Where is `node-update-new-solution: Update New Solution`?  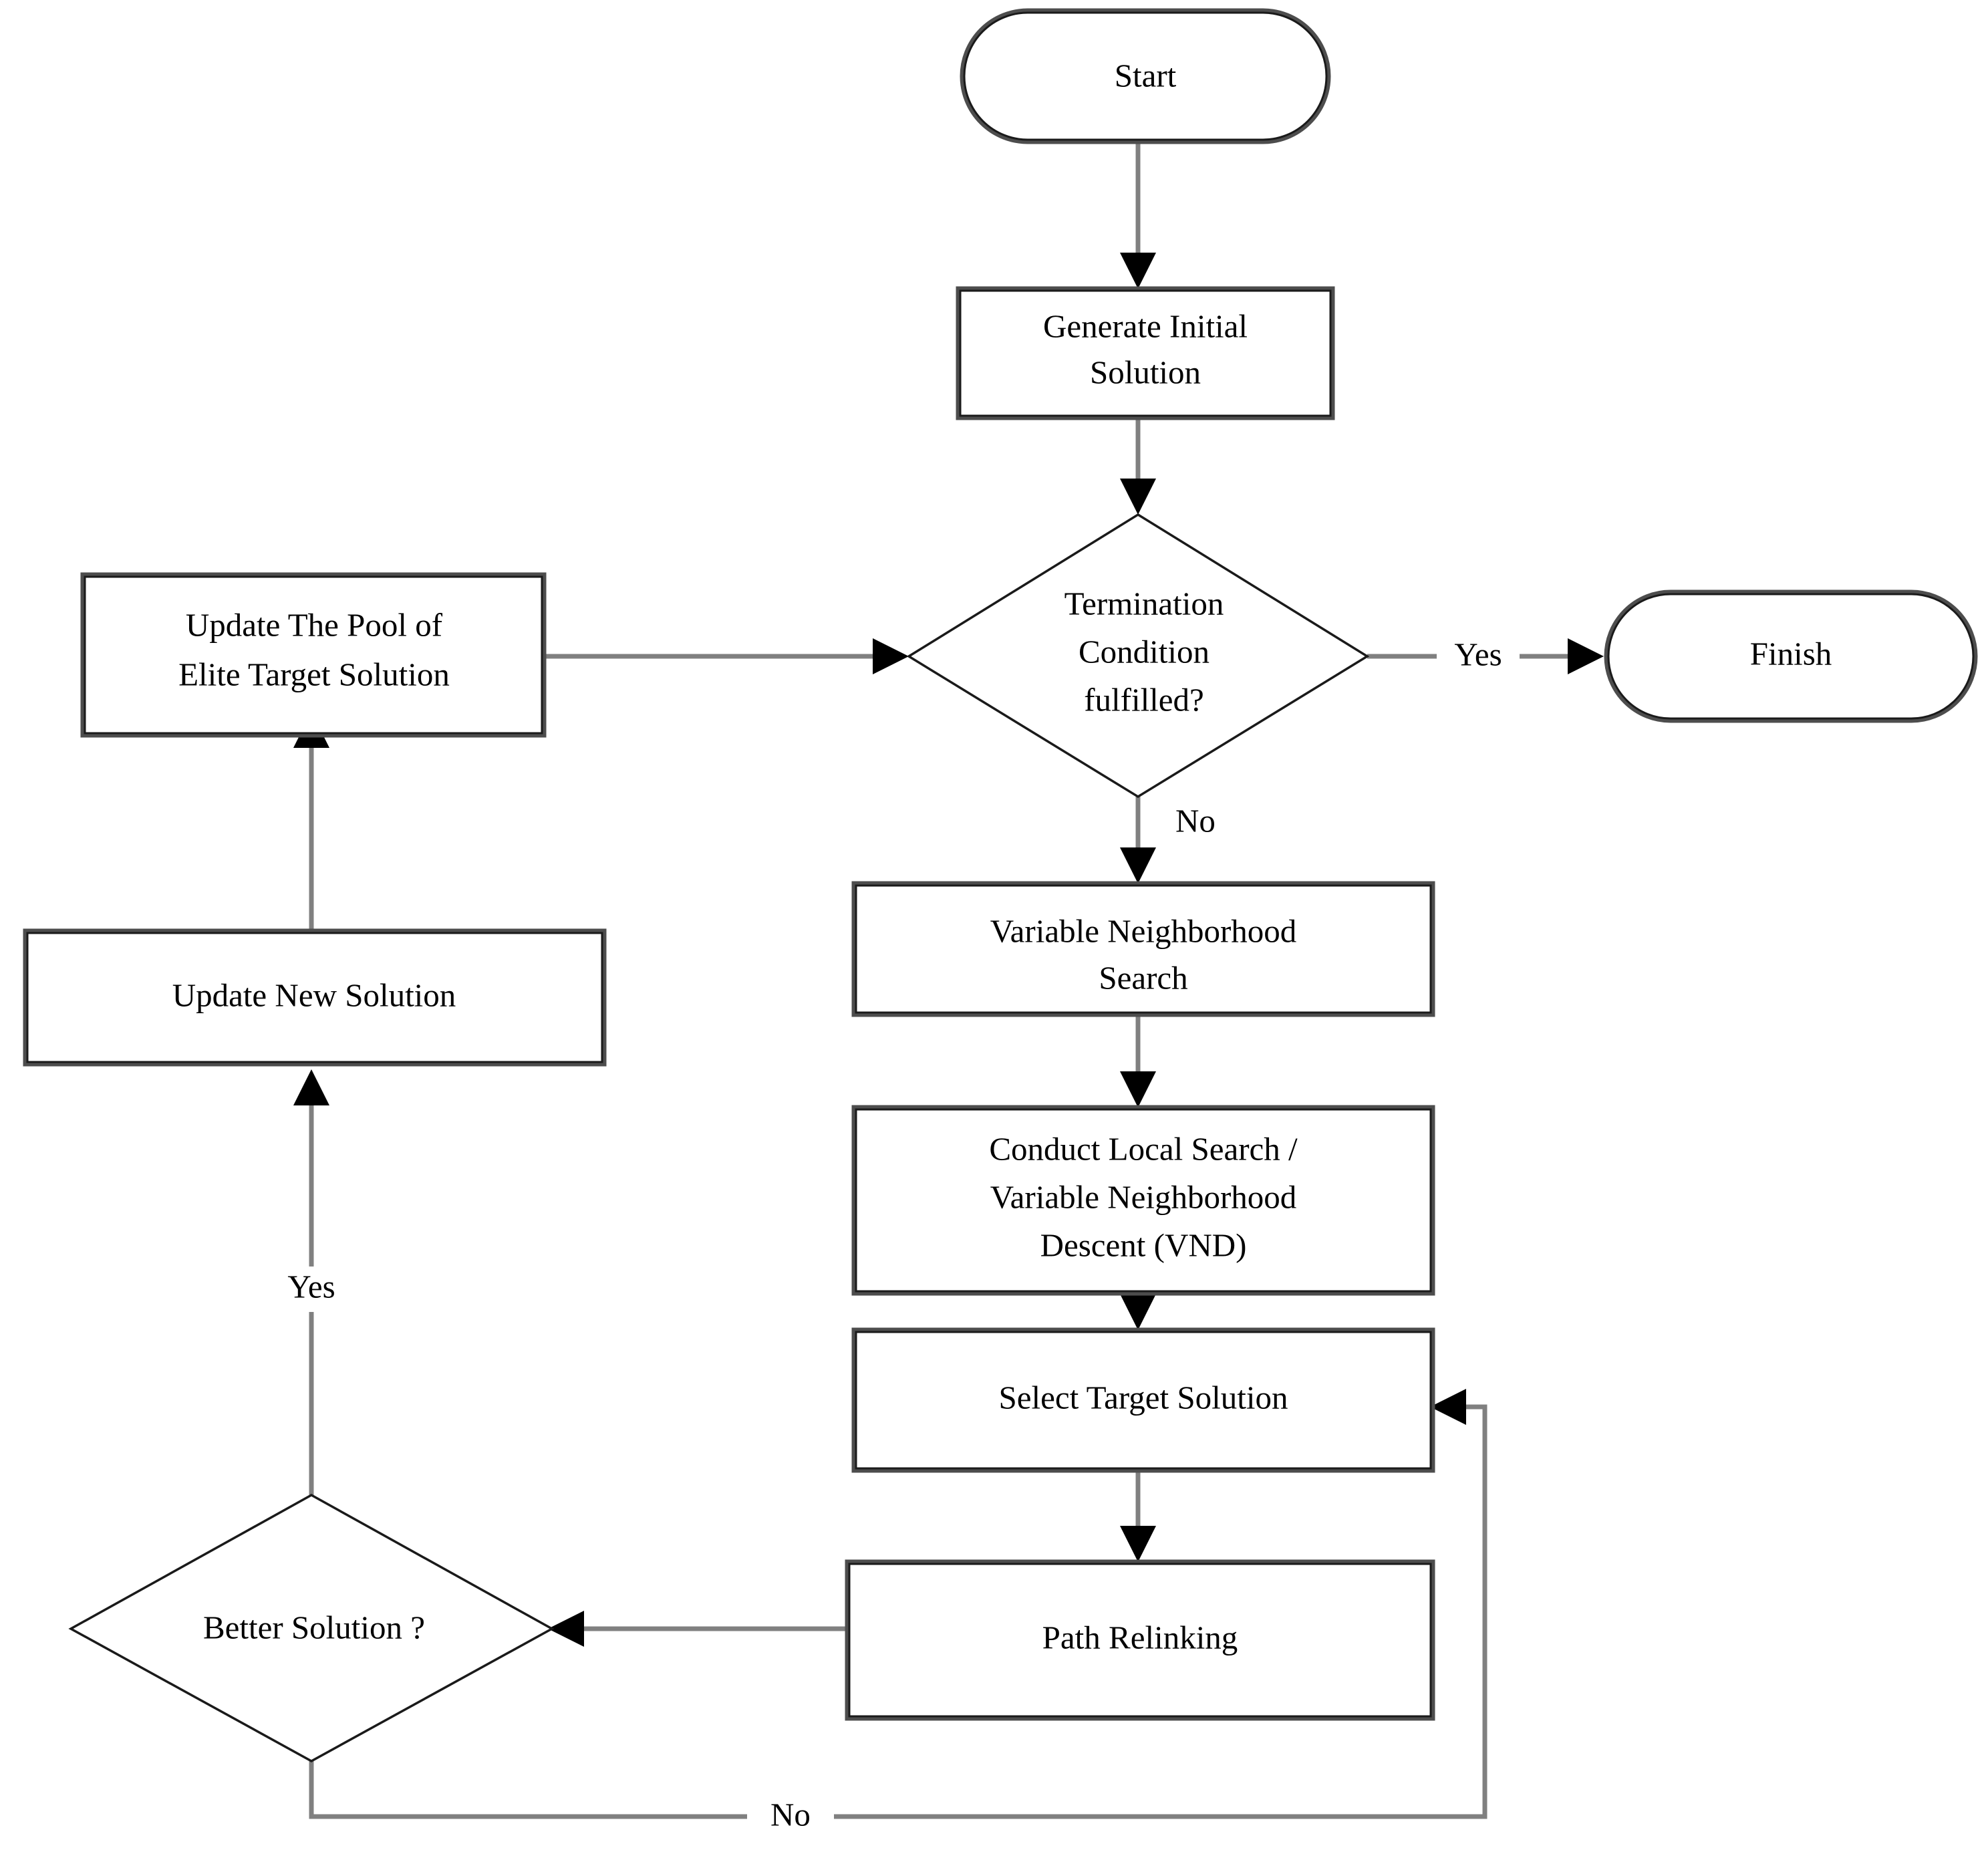 node-update-new-solution: Update New Solution is located at coordinates (315, 997).